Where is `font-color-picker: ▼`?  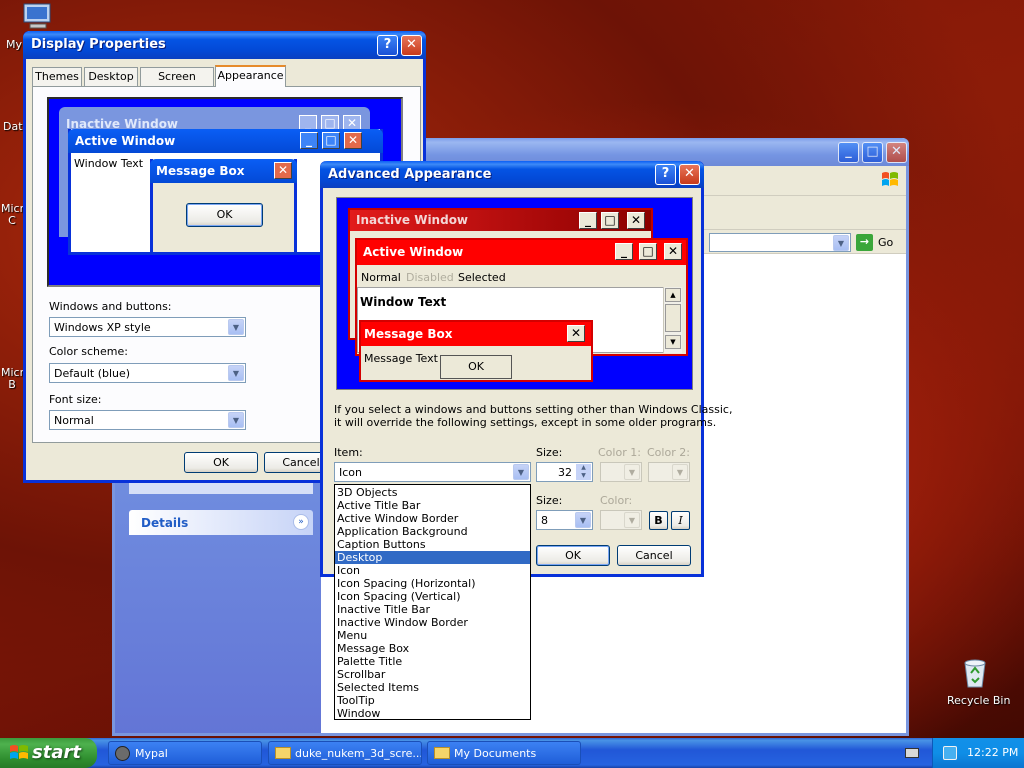 font-color-picker: ▼ is located at coordinates (621, 520).